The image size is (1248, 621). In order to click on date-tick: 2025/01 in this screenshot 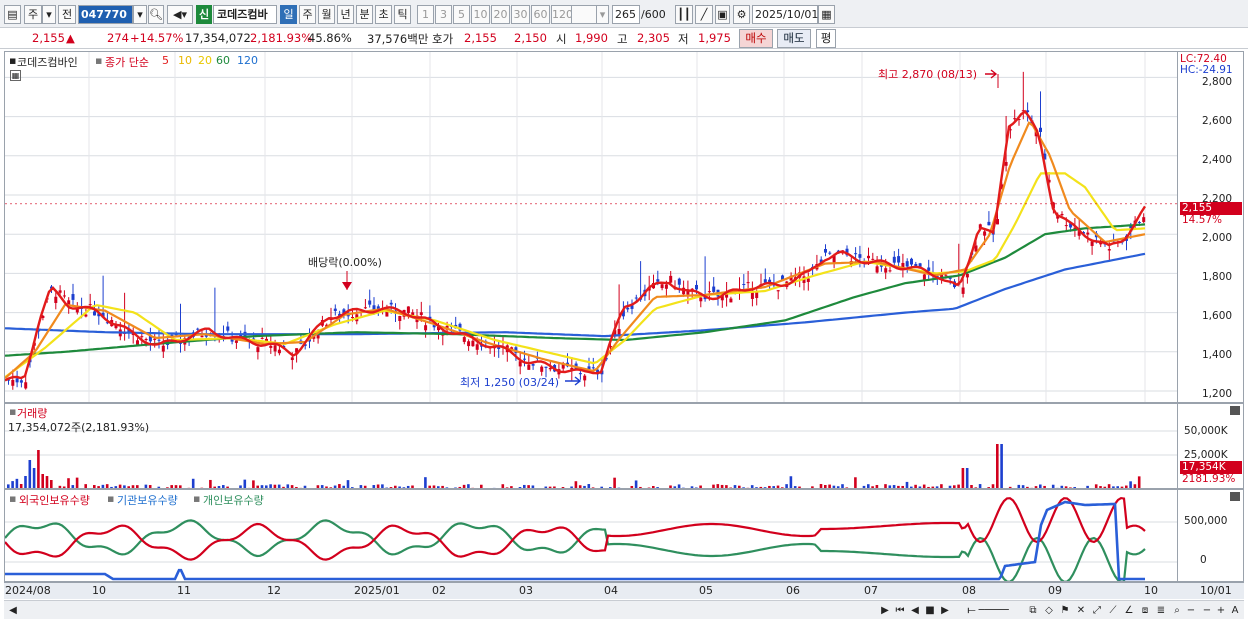, I will do `click(377, 590)`.